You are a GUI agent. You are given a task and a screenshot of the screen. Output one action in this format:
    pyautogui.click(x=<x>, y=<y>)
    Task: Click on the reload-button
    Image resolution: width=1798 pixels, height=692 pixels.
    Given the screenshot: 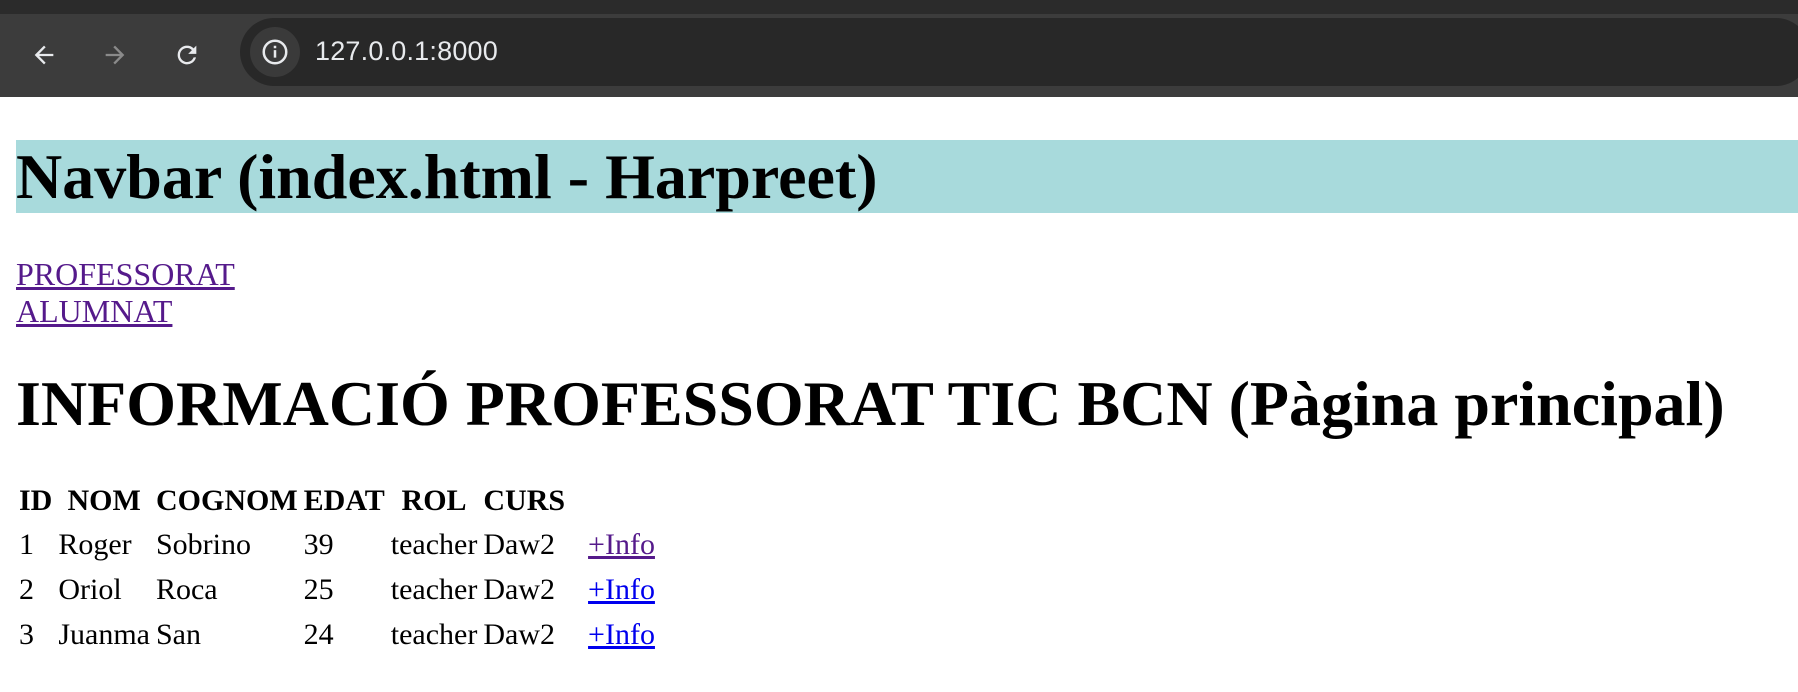 What is the action you would take?
    pyautogui.click(x=187, y=55)
    